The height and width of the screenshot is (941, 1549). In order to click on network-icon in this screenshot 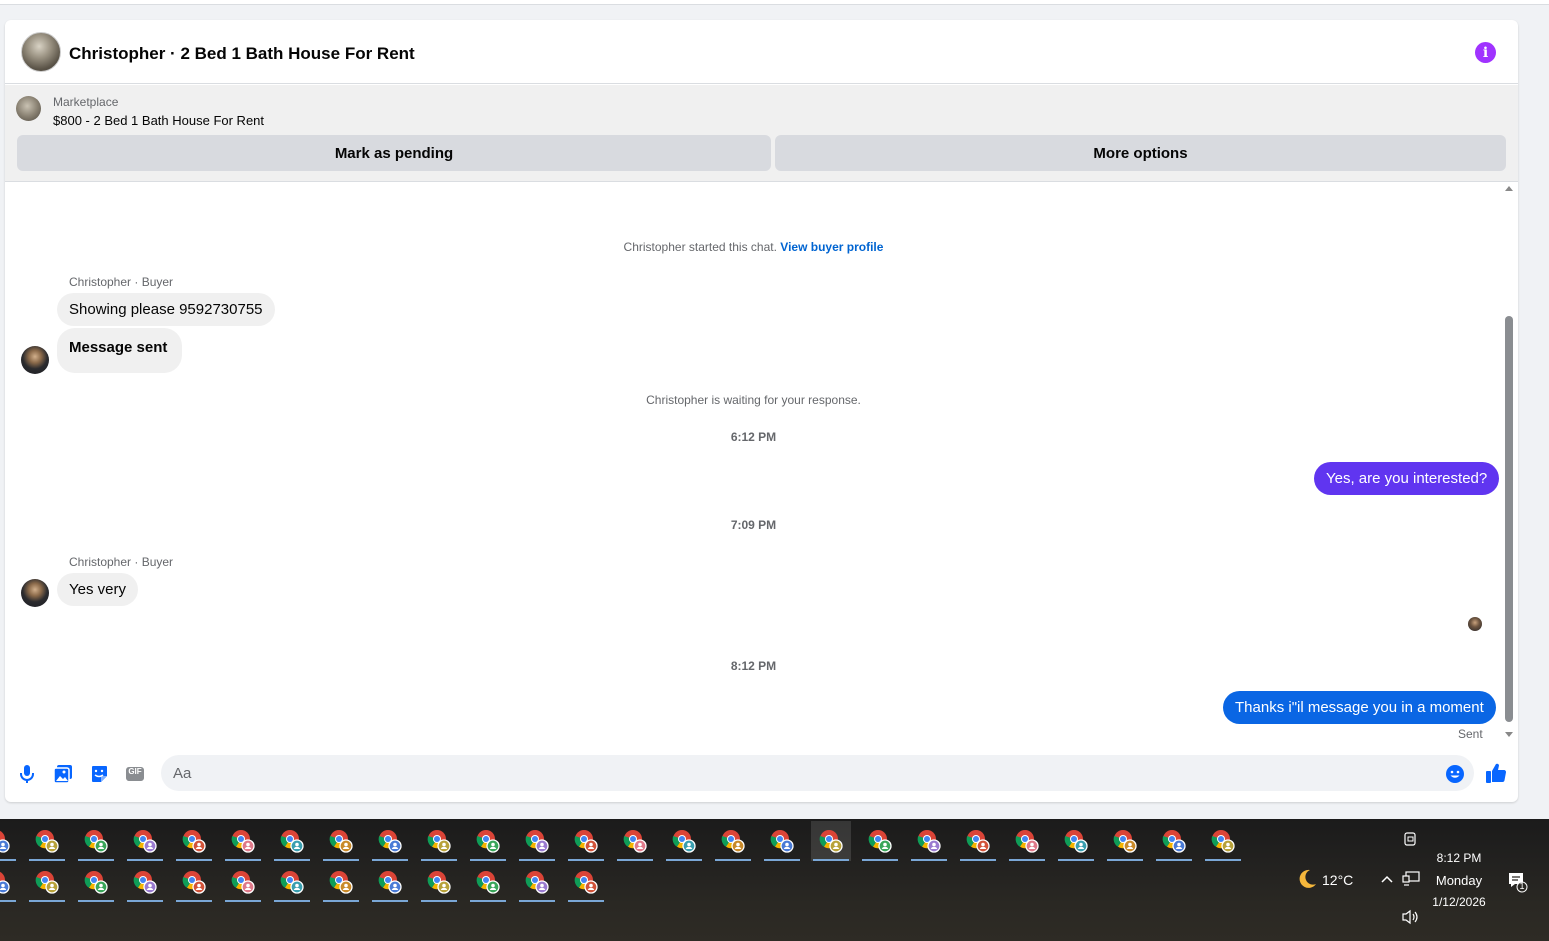, I will do `click(1411, 881)`.